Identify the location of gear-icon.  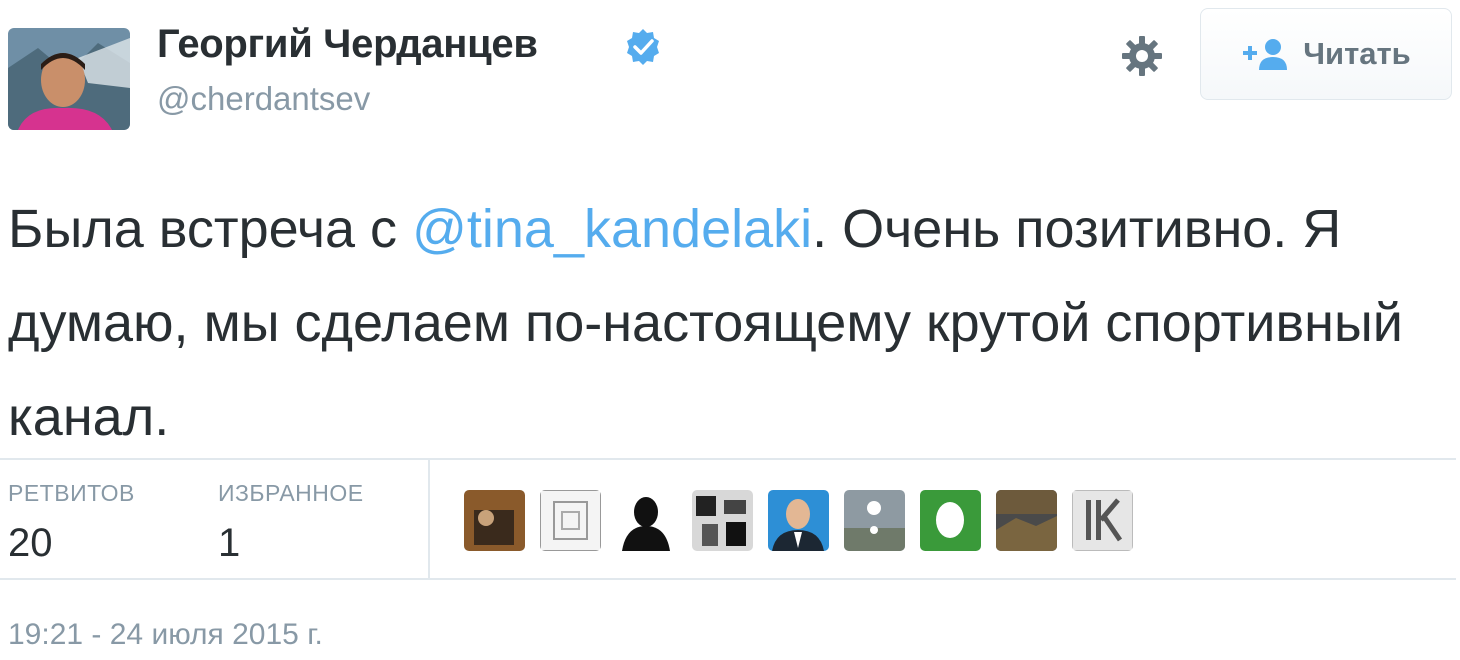
(1142, 56).